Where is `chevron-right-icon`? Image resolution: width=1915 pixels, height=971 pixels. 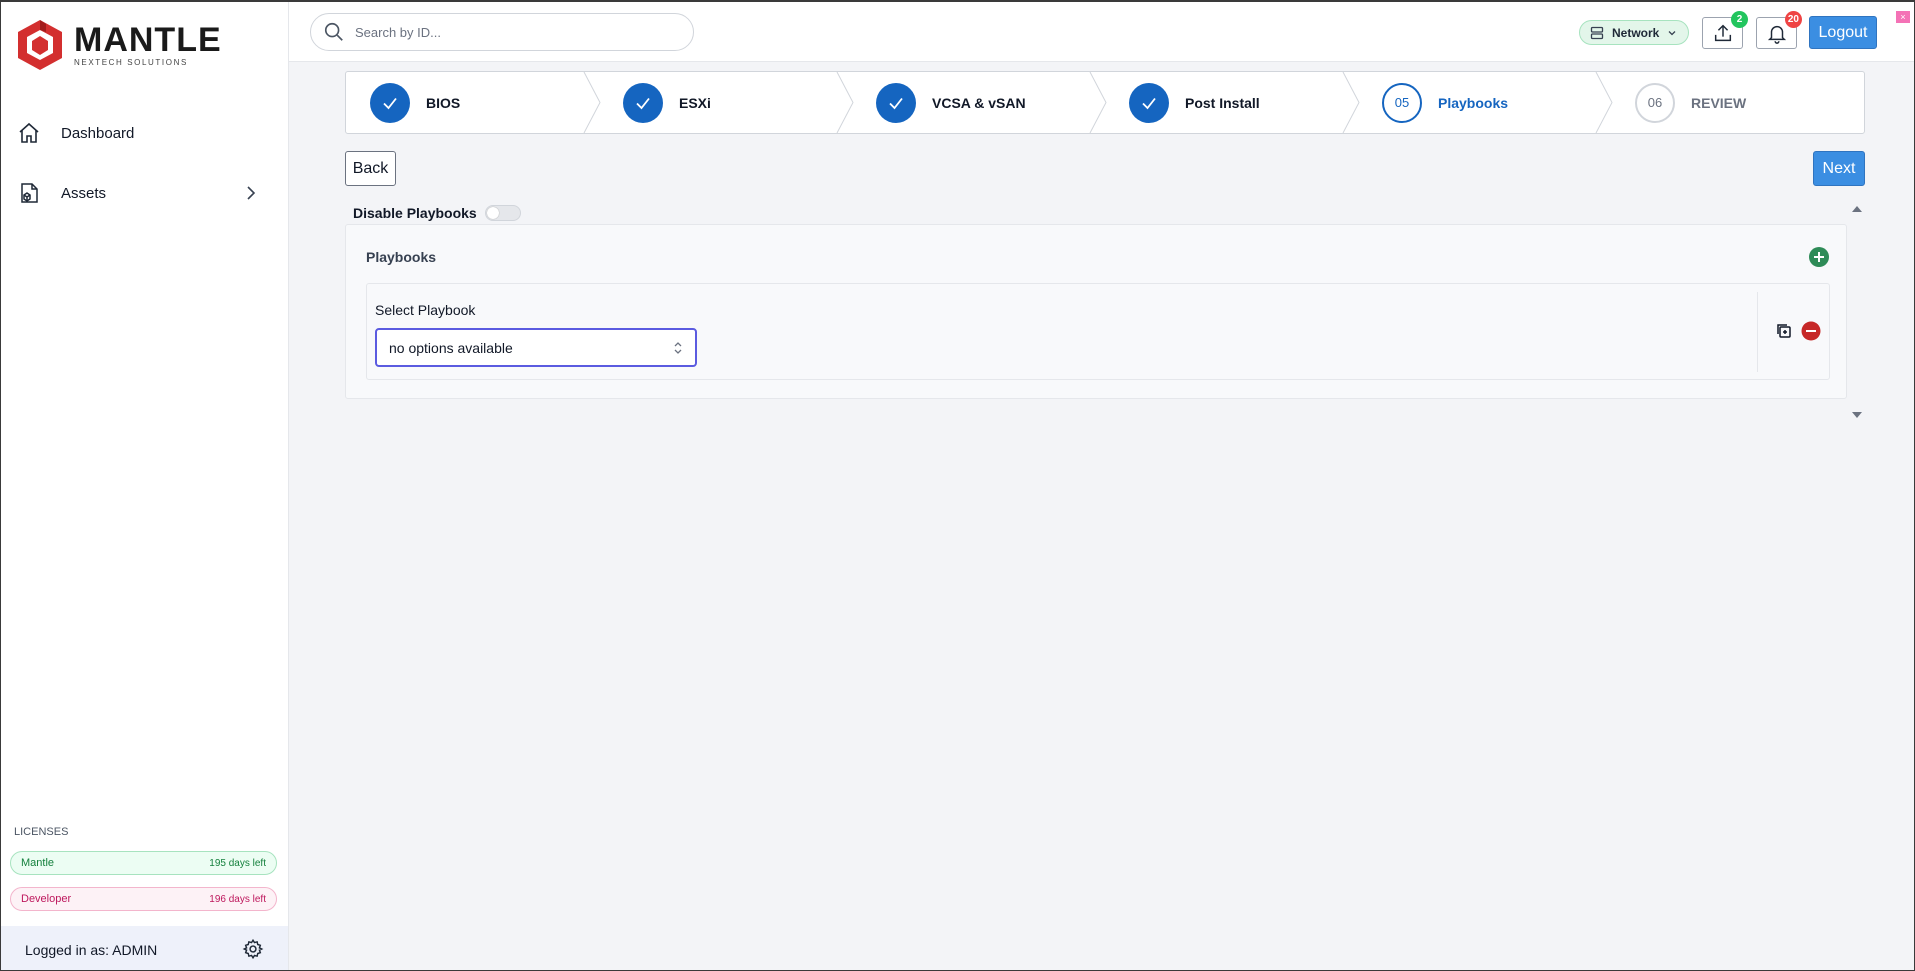 chevron-right-icon is located at coordinates (251, 193).